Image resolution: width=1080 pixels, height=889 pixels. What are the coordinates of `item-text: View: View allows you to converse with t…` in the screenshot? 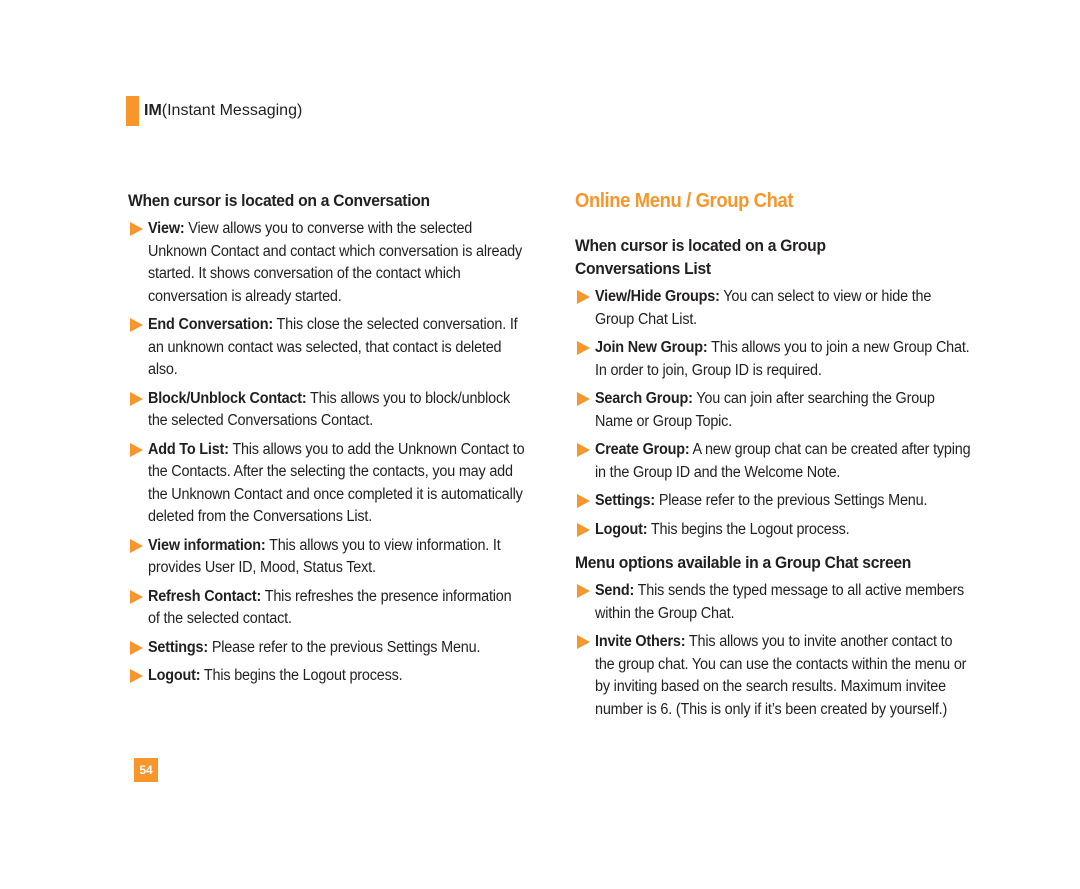 It's located at (337, 263).